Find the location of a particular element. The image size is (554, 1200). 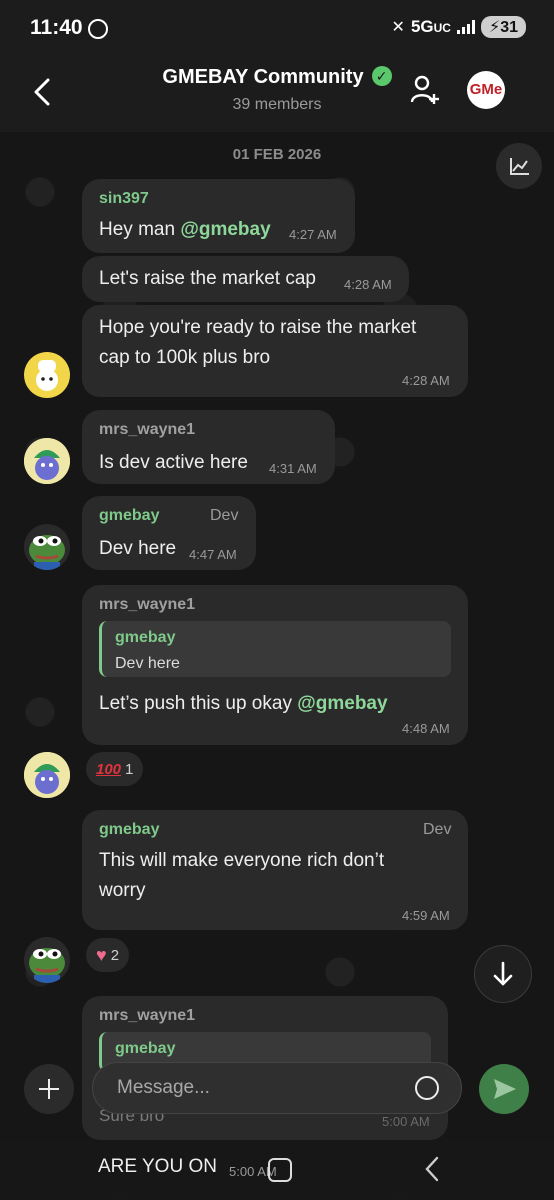

heart-icon: ♥ is located at coordinates (101, 954).